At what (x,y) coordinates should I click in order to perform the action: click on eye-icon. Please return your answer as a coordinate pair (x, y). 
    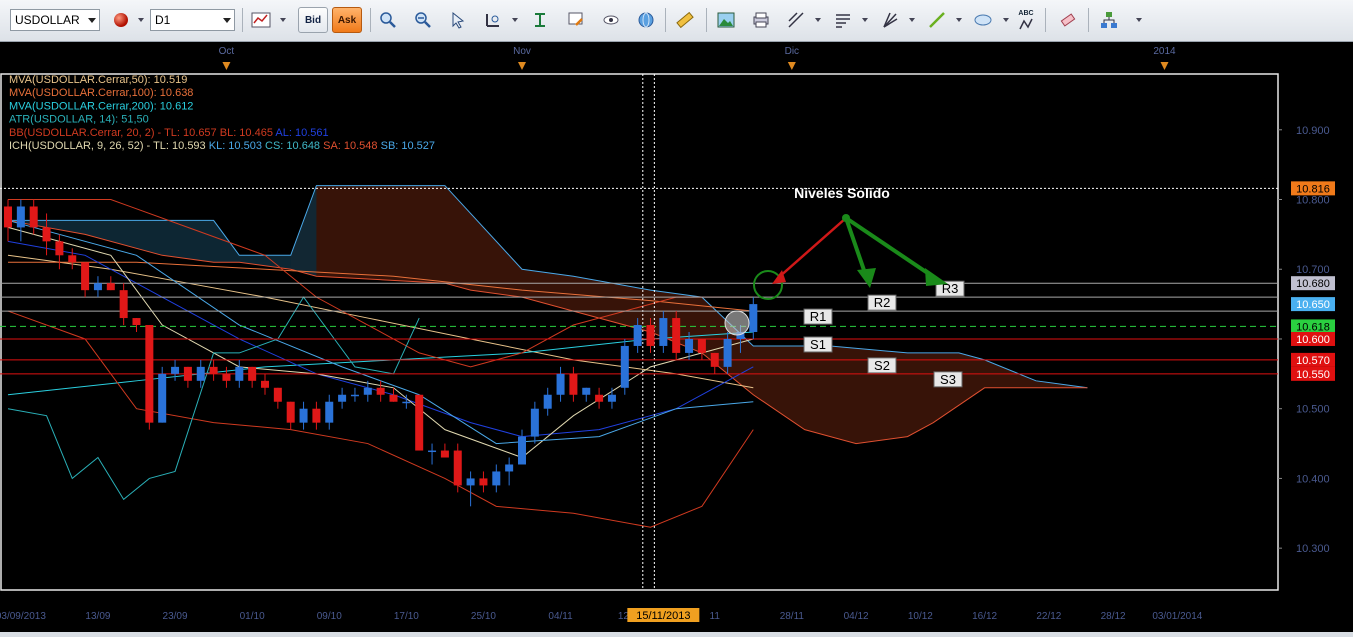
    Looking at the image, I should click on (611, 20).